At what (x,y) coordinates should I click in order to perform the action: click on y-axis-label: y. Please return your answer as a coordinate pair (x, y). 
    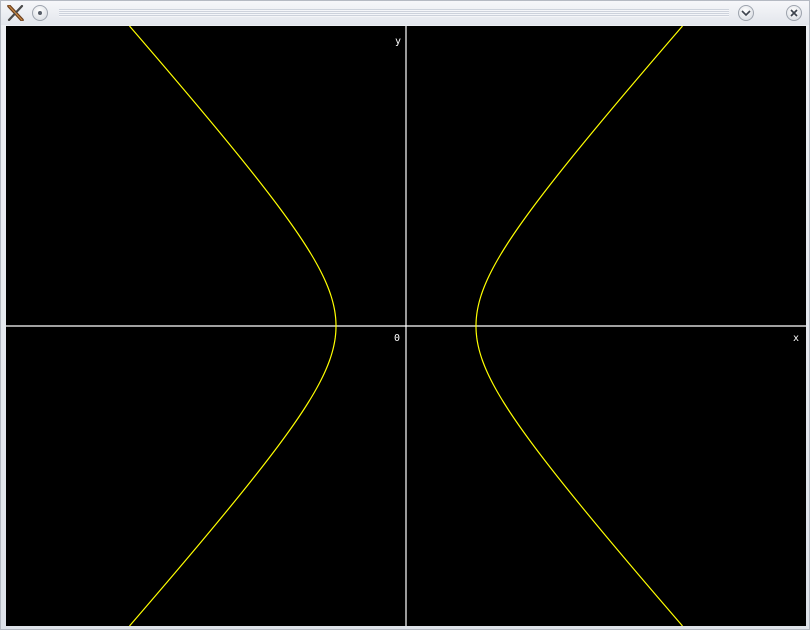
    Looking at the image, I should click on (398, 41).